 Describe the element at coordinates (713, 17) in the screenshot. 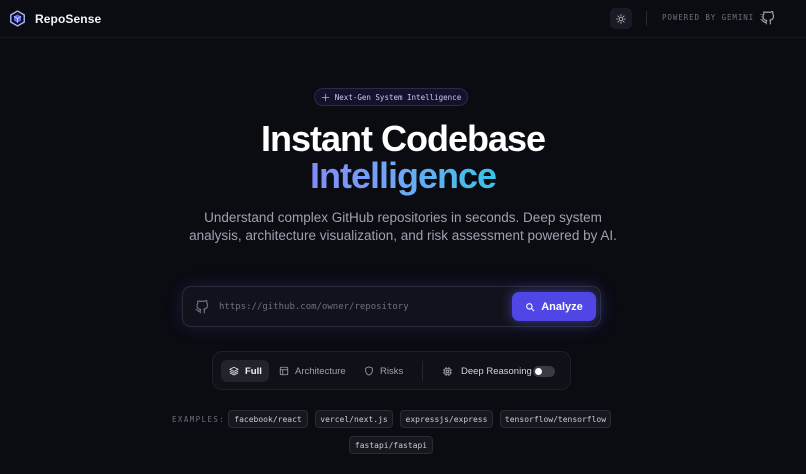

I see `powered-by-label: POWERED BY GEMINI 3` at that location.